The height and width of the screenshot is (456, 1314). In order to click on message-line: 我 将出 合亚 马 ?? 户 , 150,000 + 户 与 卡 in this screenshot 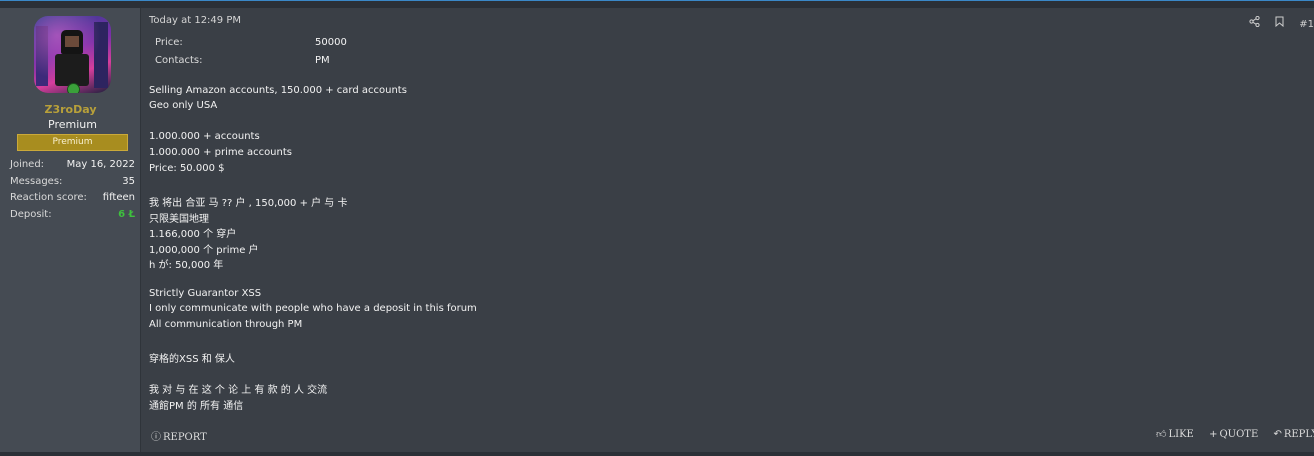, I will do `click(248, 203)`.